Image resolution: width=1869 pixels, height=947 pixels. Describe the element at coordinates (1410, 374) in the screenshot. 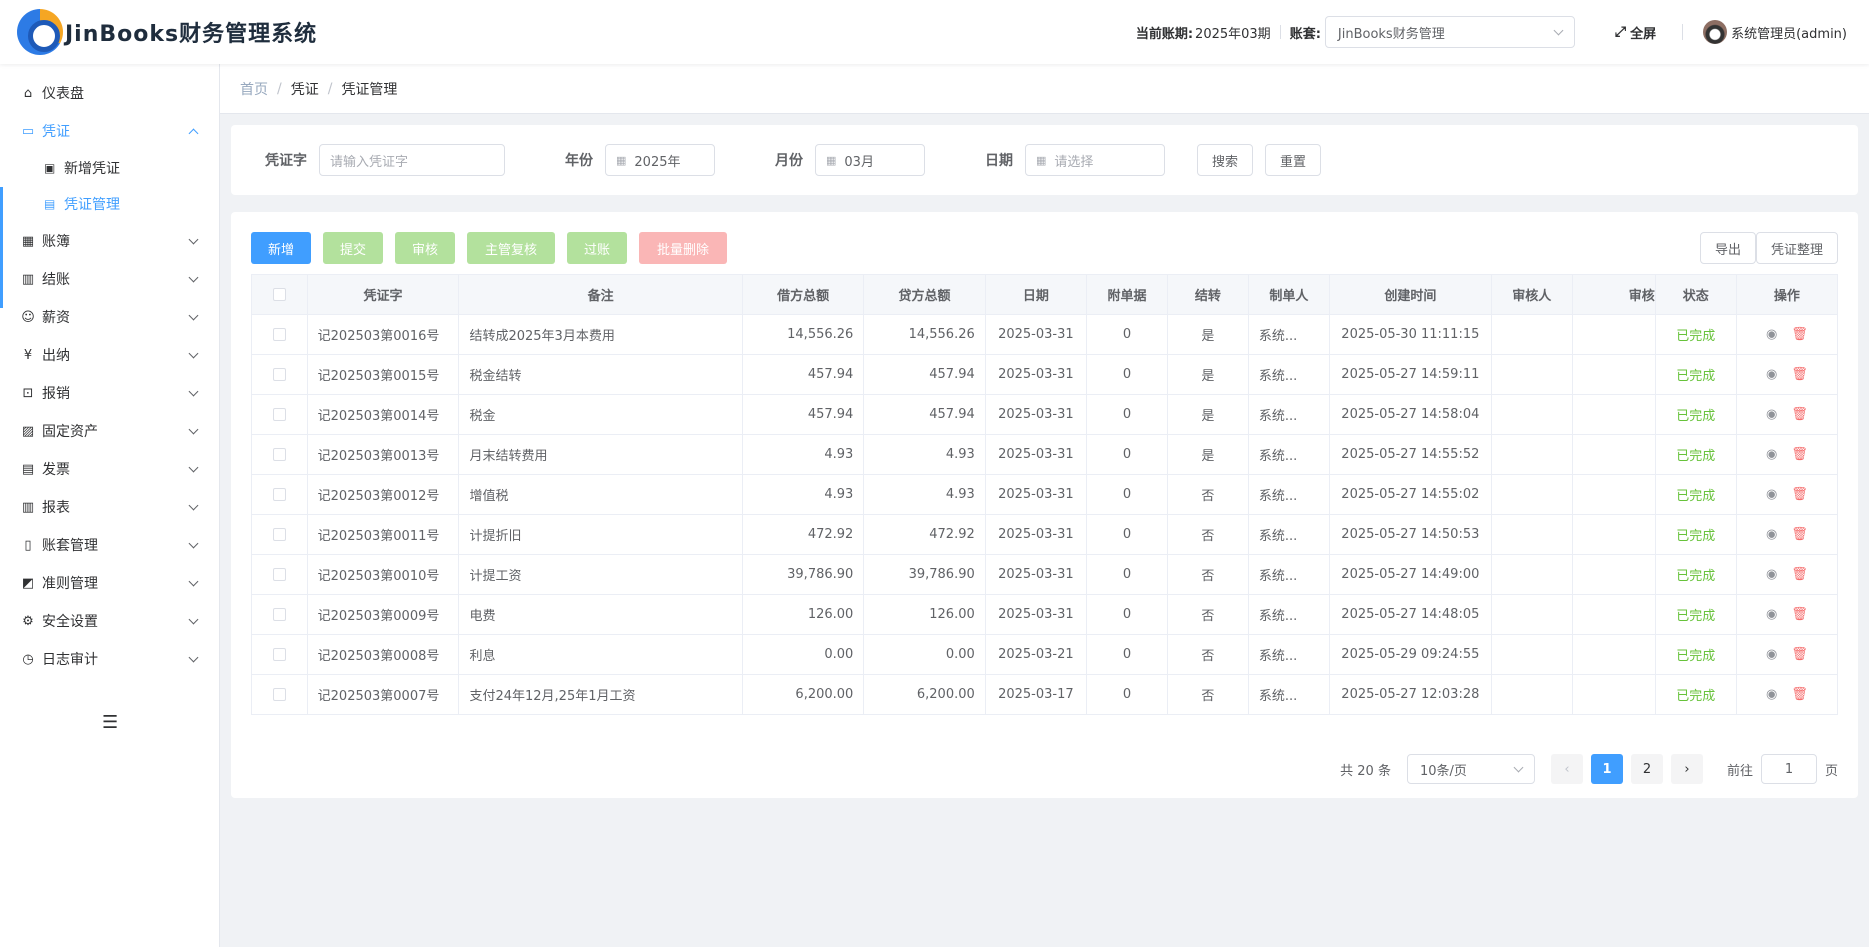

I see `cell-created: 2025-05-27 14:59:11` at that location.